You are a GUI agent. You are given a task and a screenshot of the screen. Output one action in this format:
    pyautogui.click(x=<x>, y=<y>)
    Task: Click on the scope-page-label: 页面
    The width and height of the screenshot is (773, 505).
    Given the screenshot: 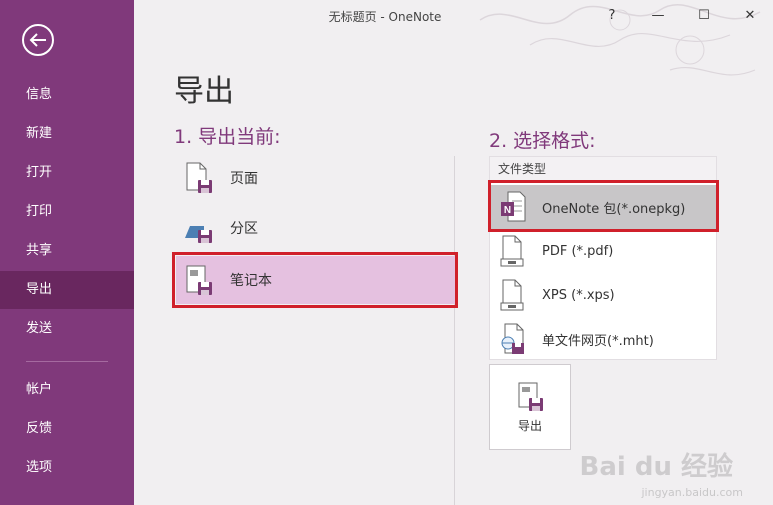 What is the action you would take?
    pyautogui.click(x=244, y=179)
    